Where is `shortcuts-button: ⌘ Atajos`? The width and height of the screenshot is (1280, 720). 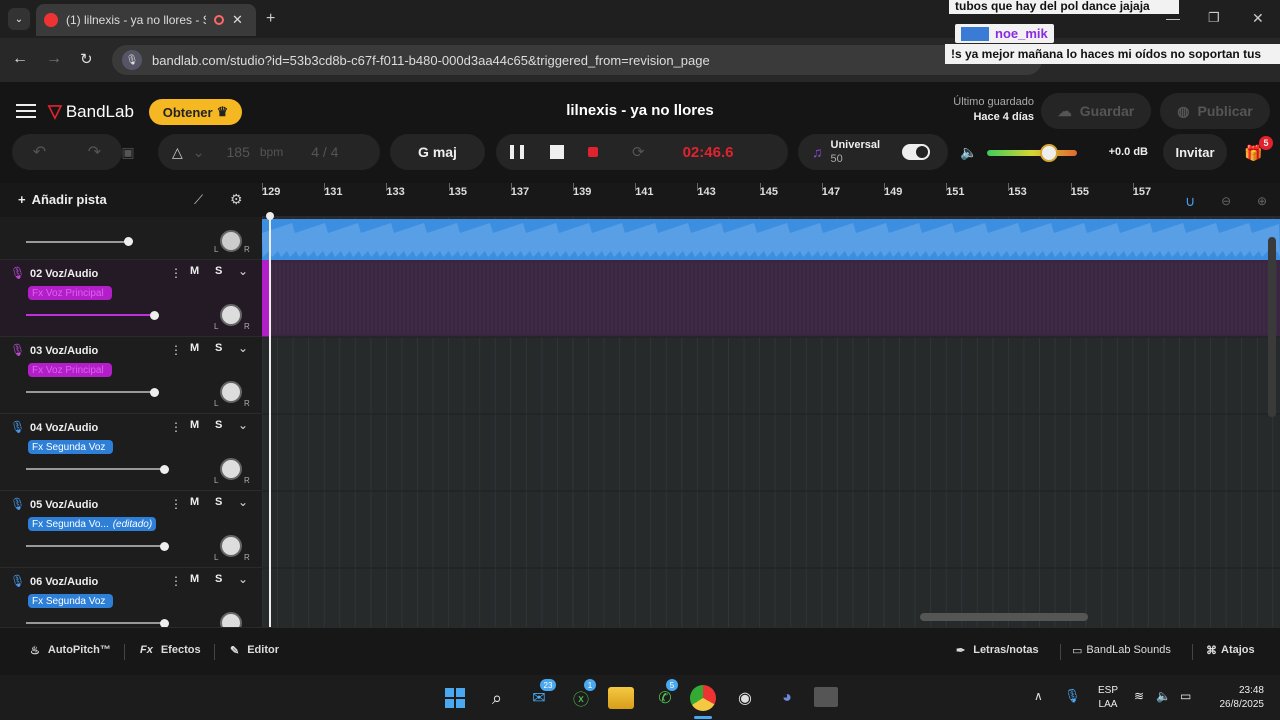 shortcuts-button: ⌘ Atajos is located at coordinates (1230, 650).